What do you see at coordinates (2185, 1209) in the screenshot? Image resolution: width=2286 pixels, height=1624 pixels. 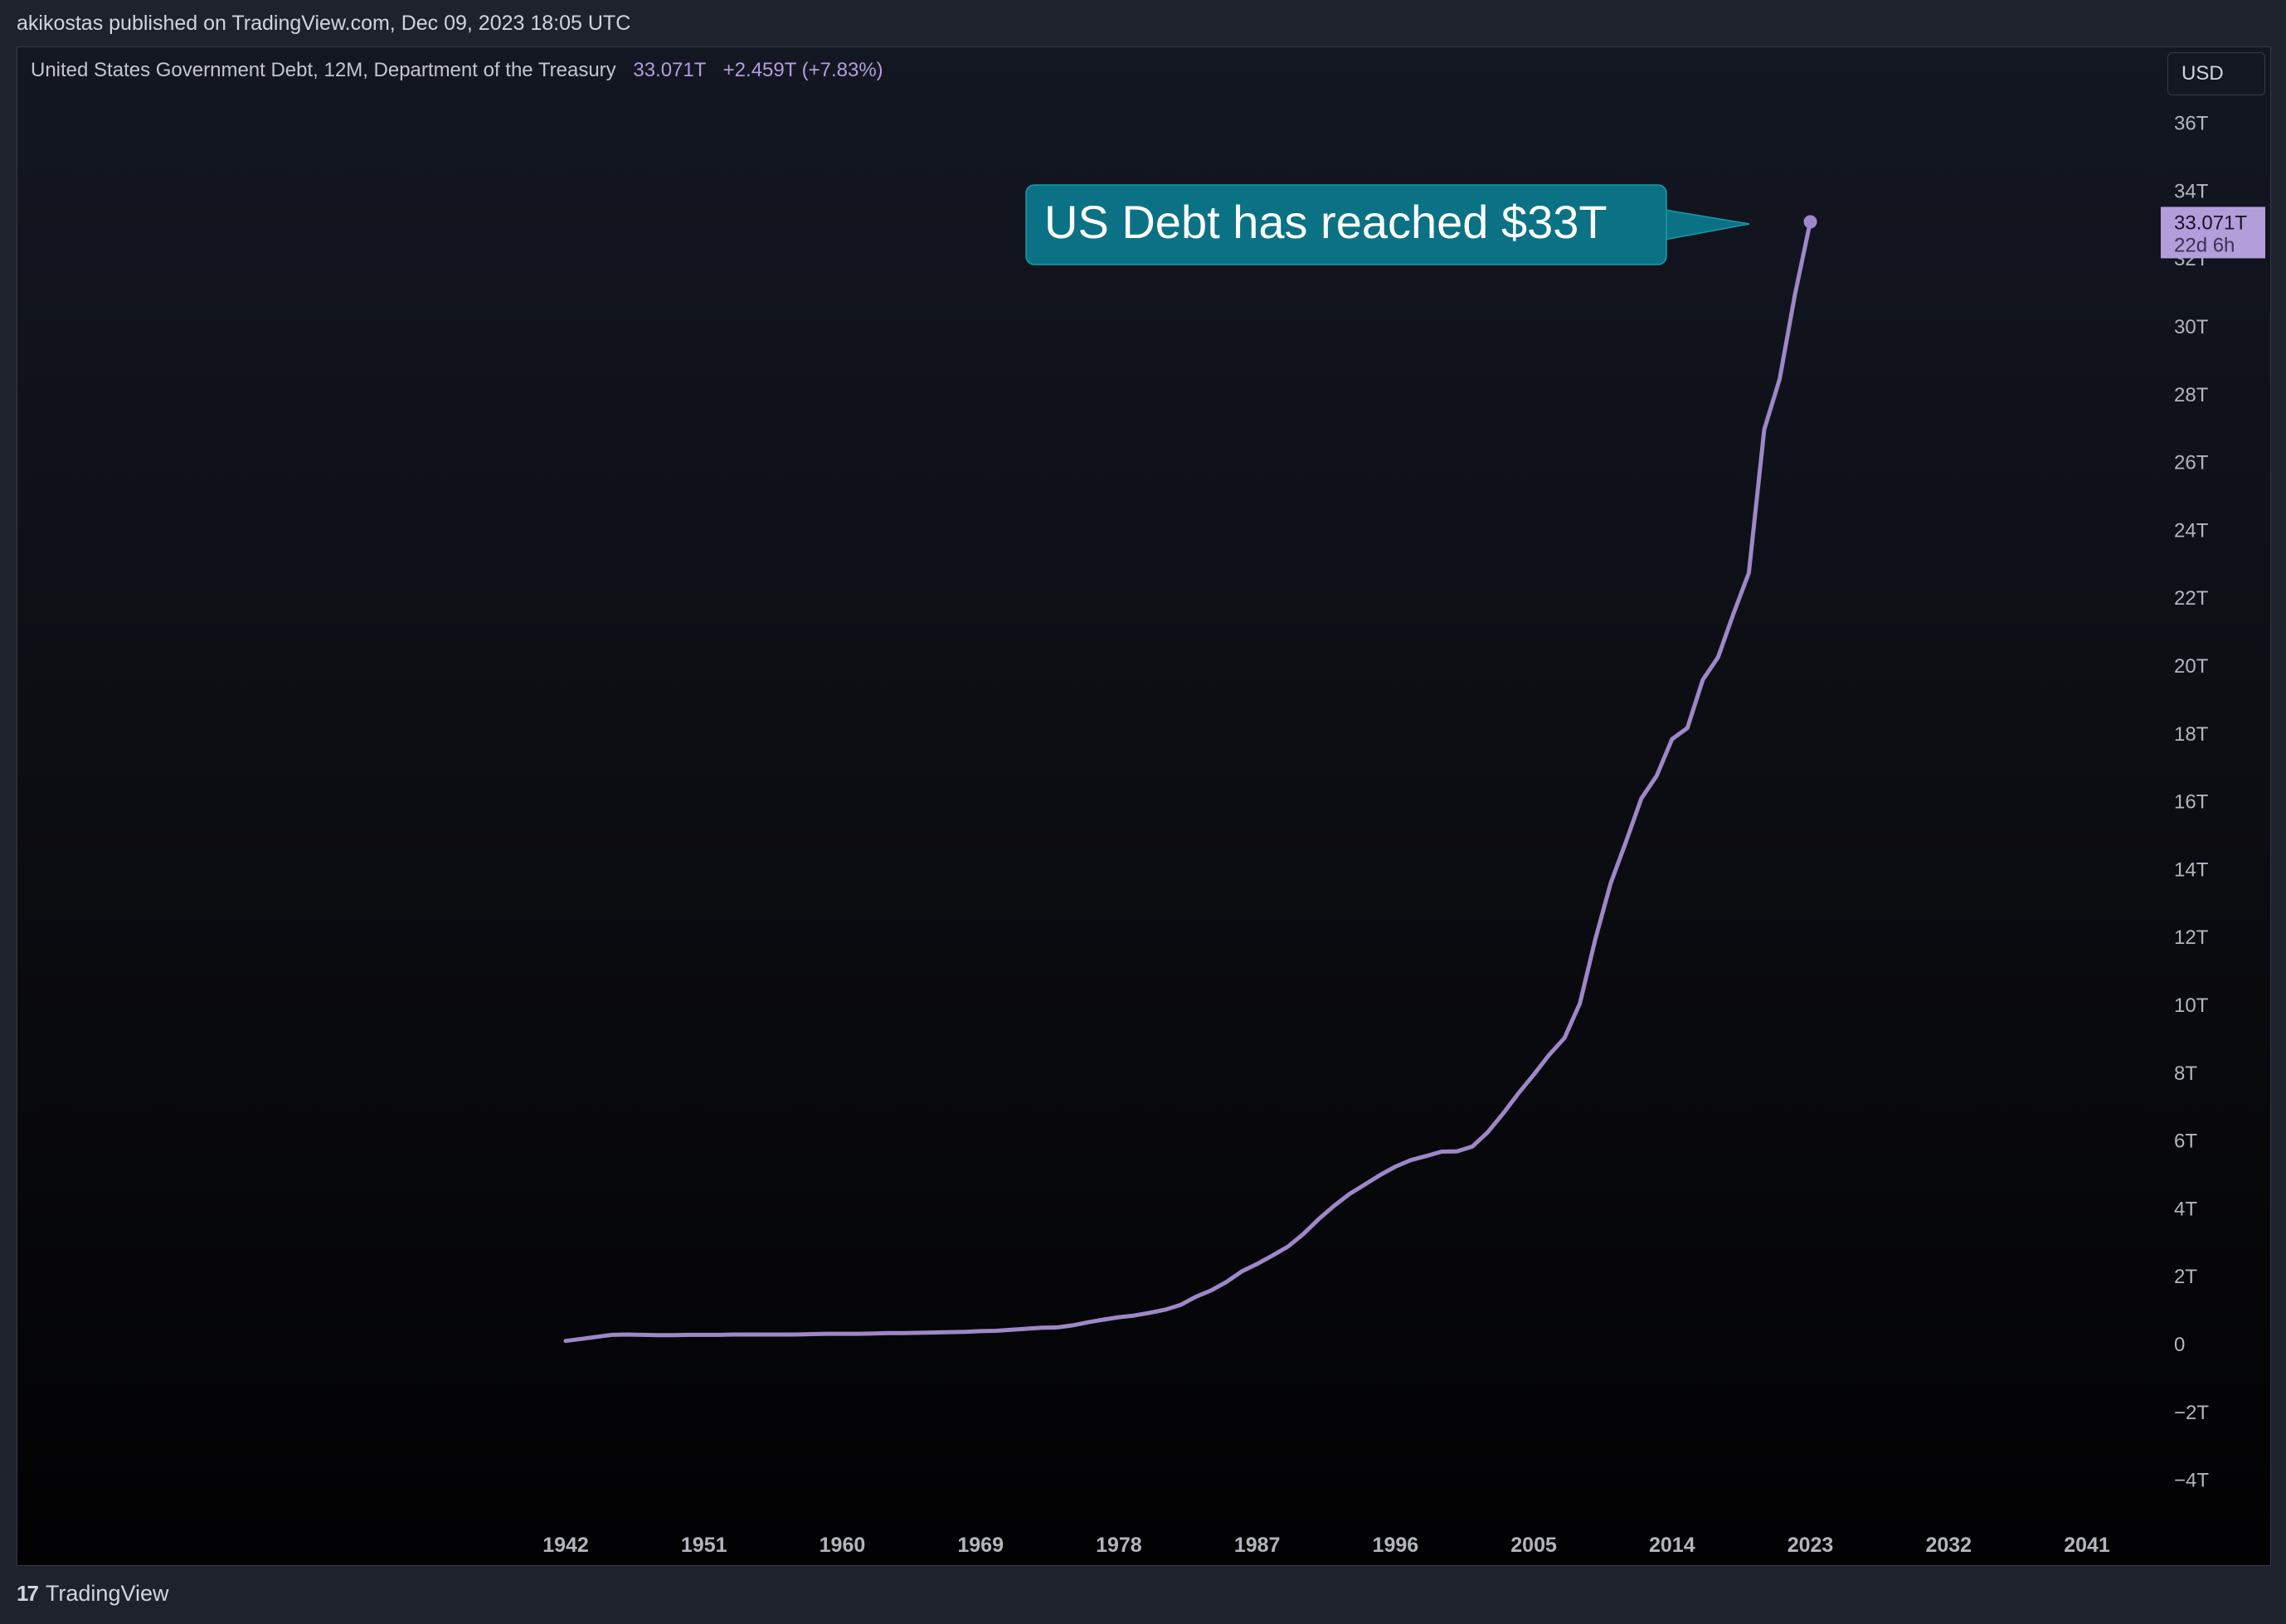 I see `y-tick-label: 4T` at bounding box center [2185, 1209].